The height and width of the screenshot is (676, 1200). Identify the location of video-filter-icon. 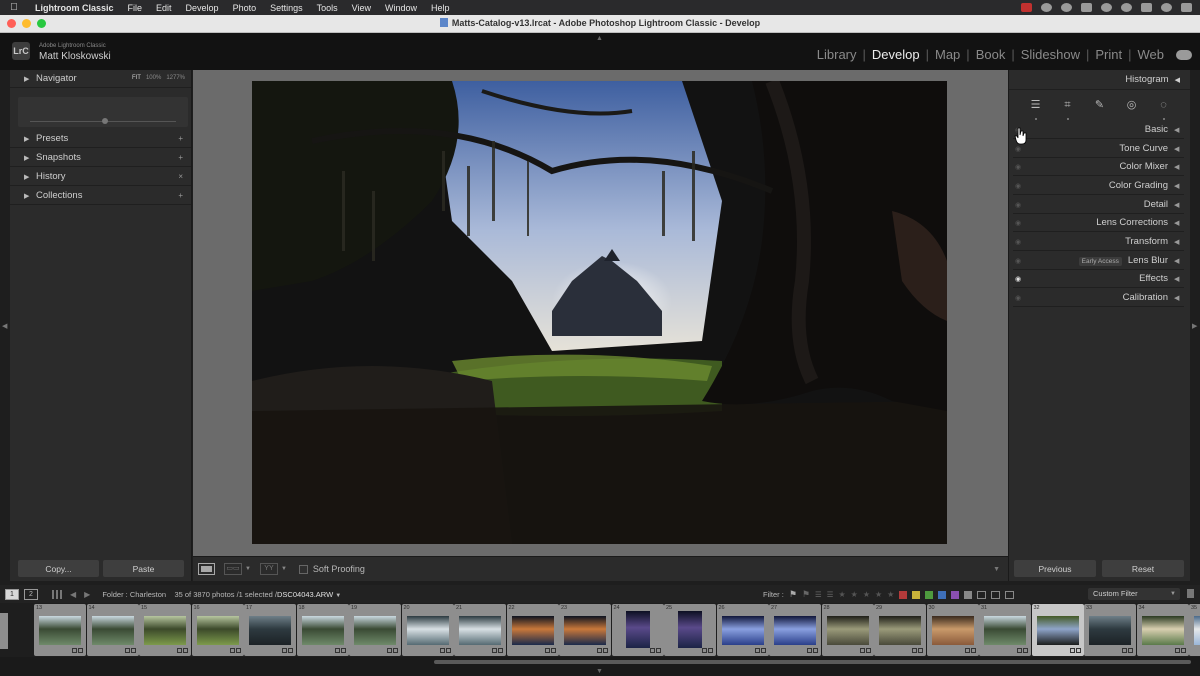
(1010, 594).